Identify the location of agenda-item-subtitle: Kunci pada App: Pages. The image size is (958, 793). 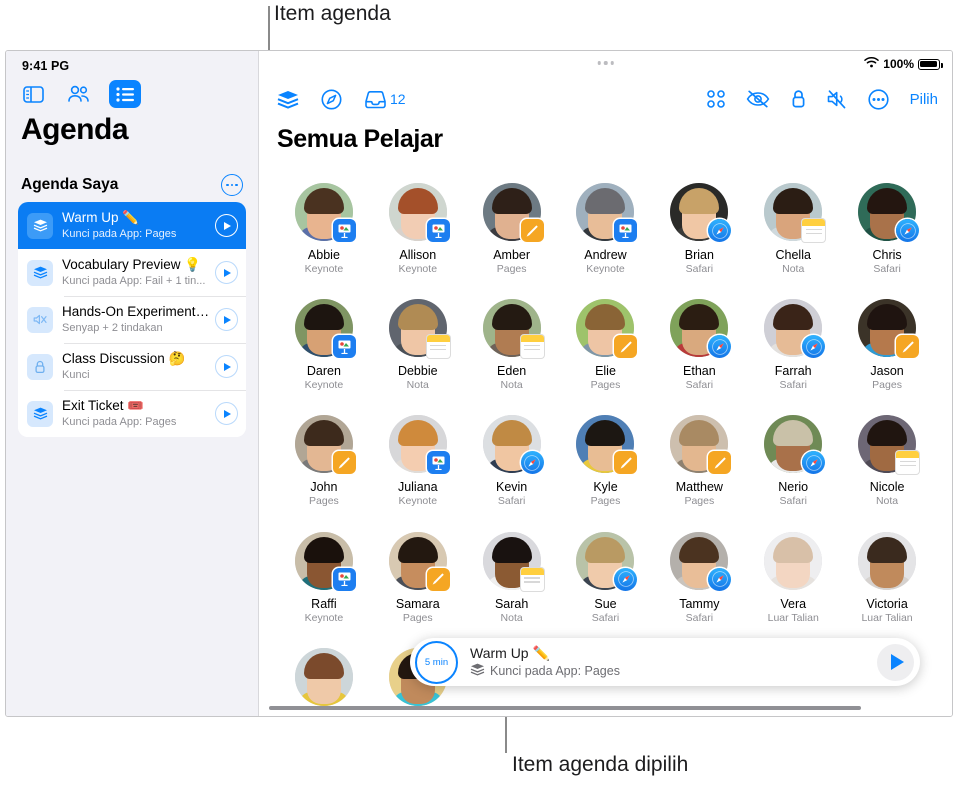
(119, 234).